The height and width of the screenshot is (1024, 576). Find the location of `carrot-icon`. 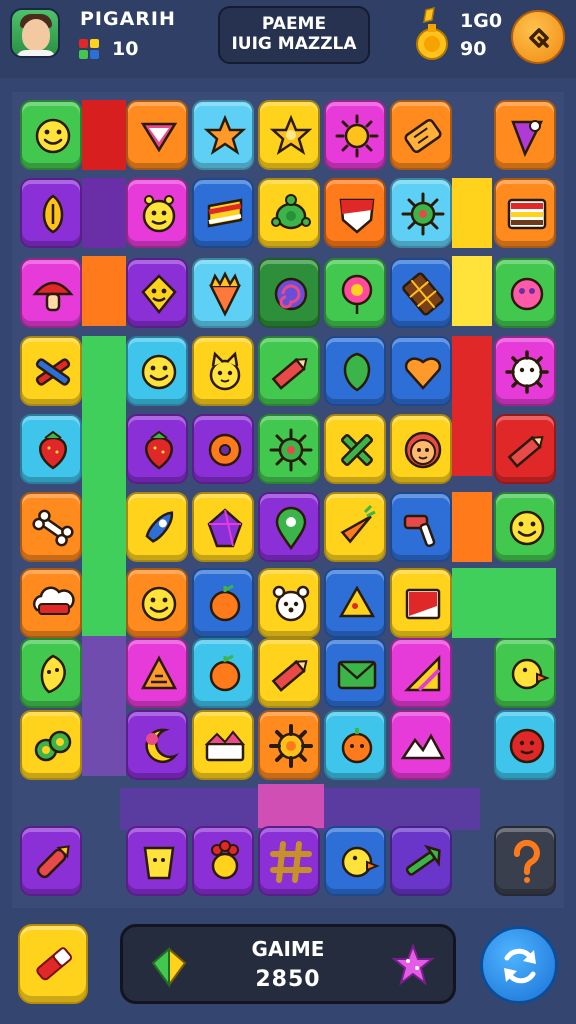

carrot-icon is located at coordinates (358, 524).